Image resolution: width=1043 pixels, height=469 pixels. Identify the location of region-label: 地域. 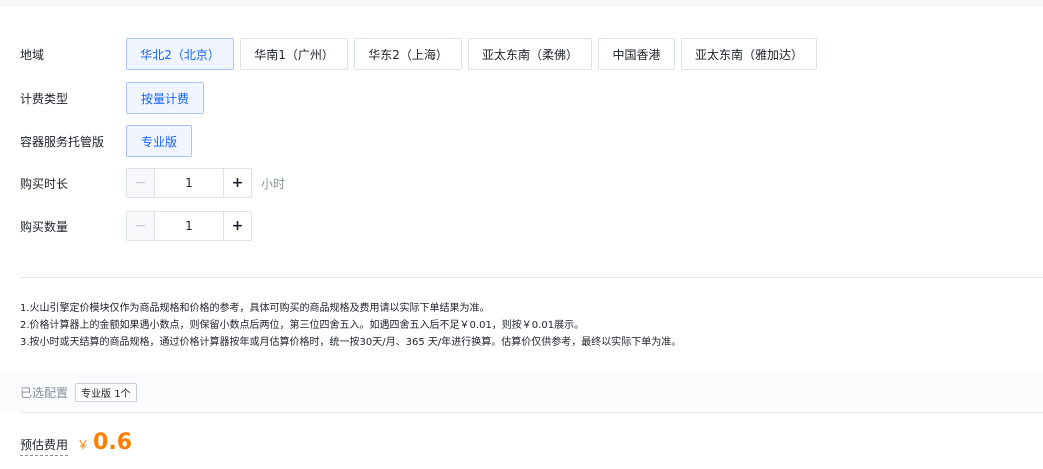
(32, 54).